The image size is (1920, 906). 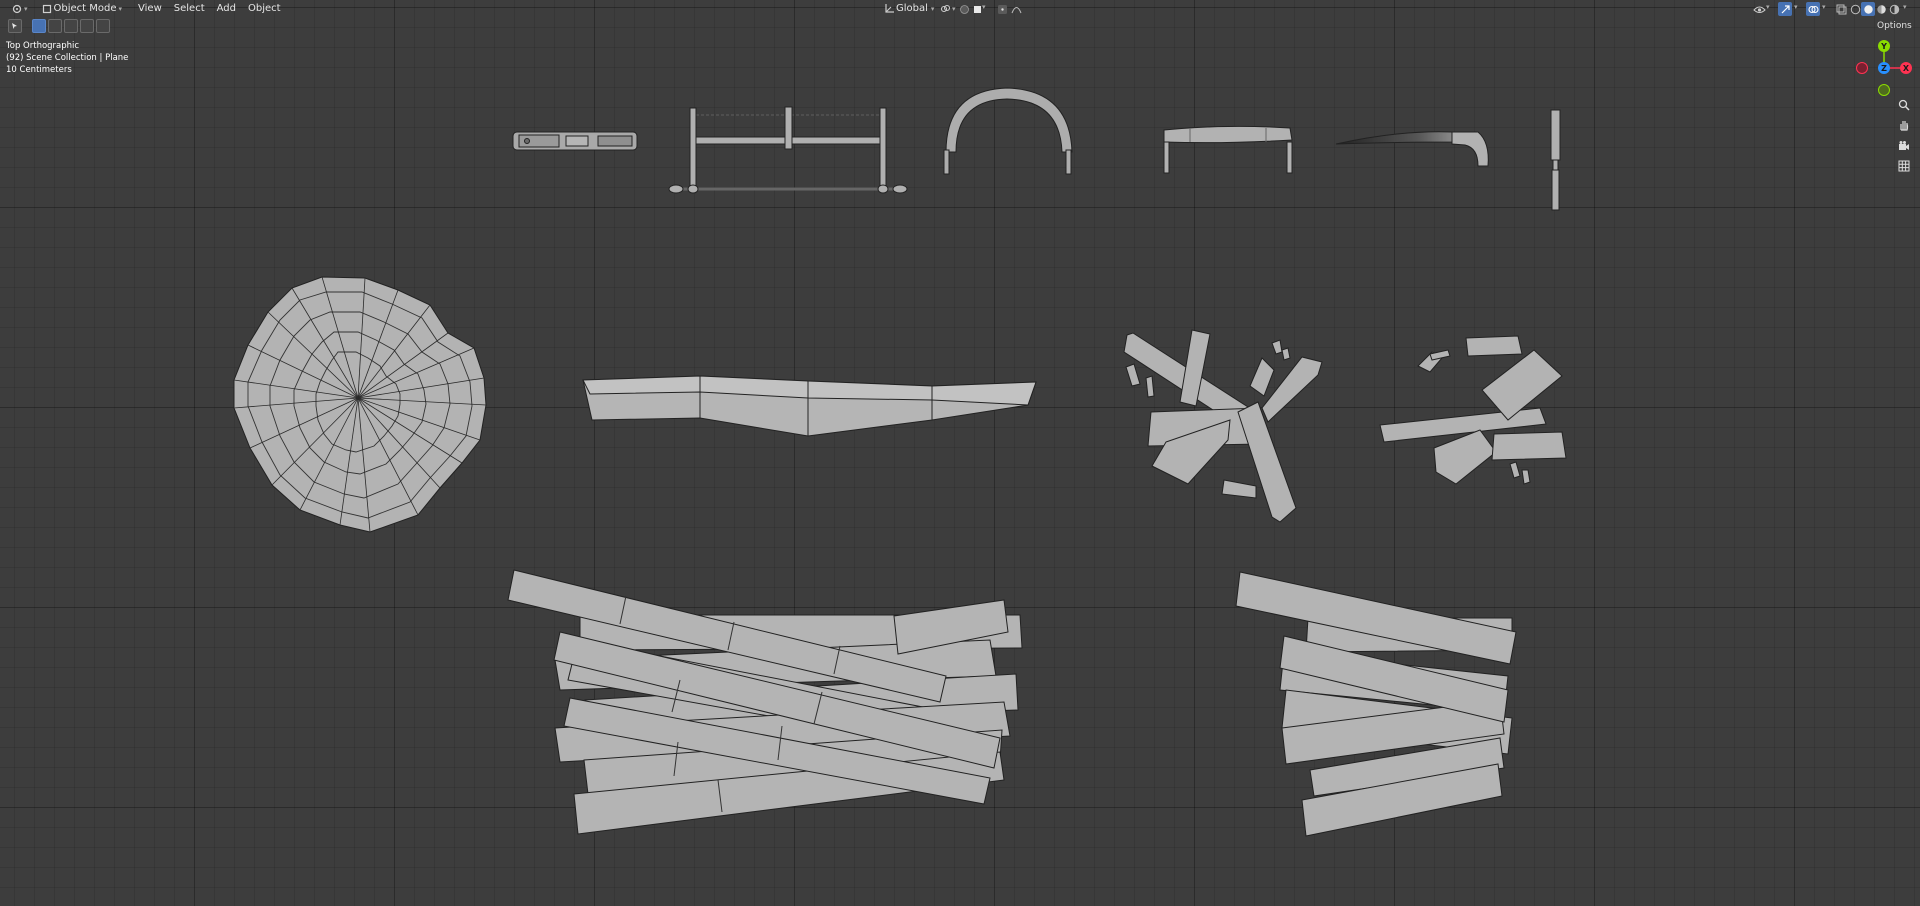 I want to click on log-cross-section, so click(x=360, y=404).